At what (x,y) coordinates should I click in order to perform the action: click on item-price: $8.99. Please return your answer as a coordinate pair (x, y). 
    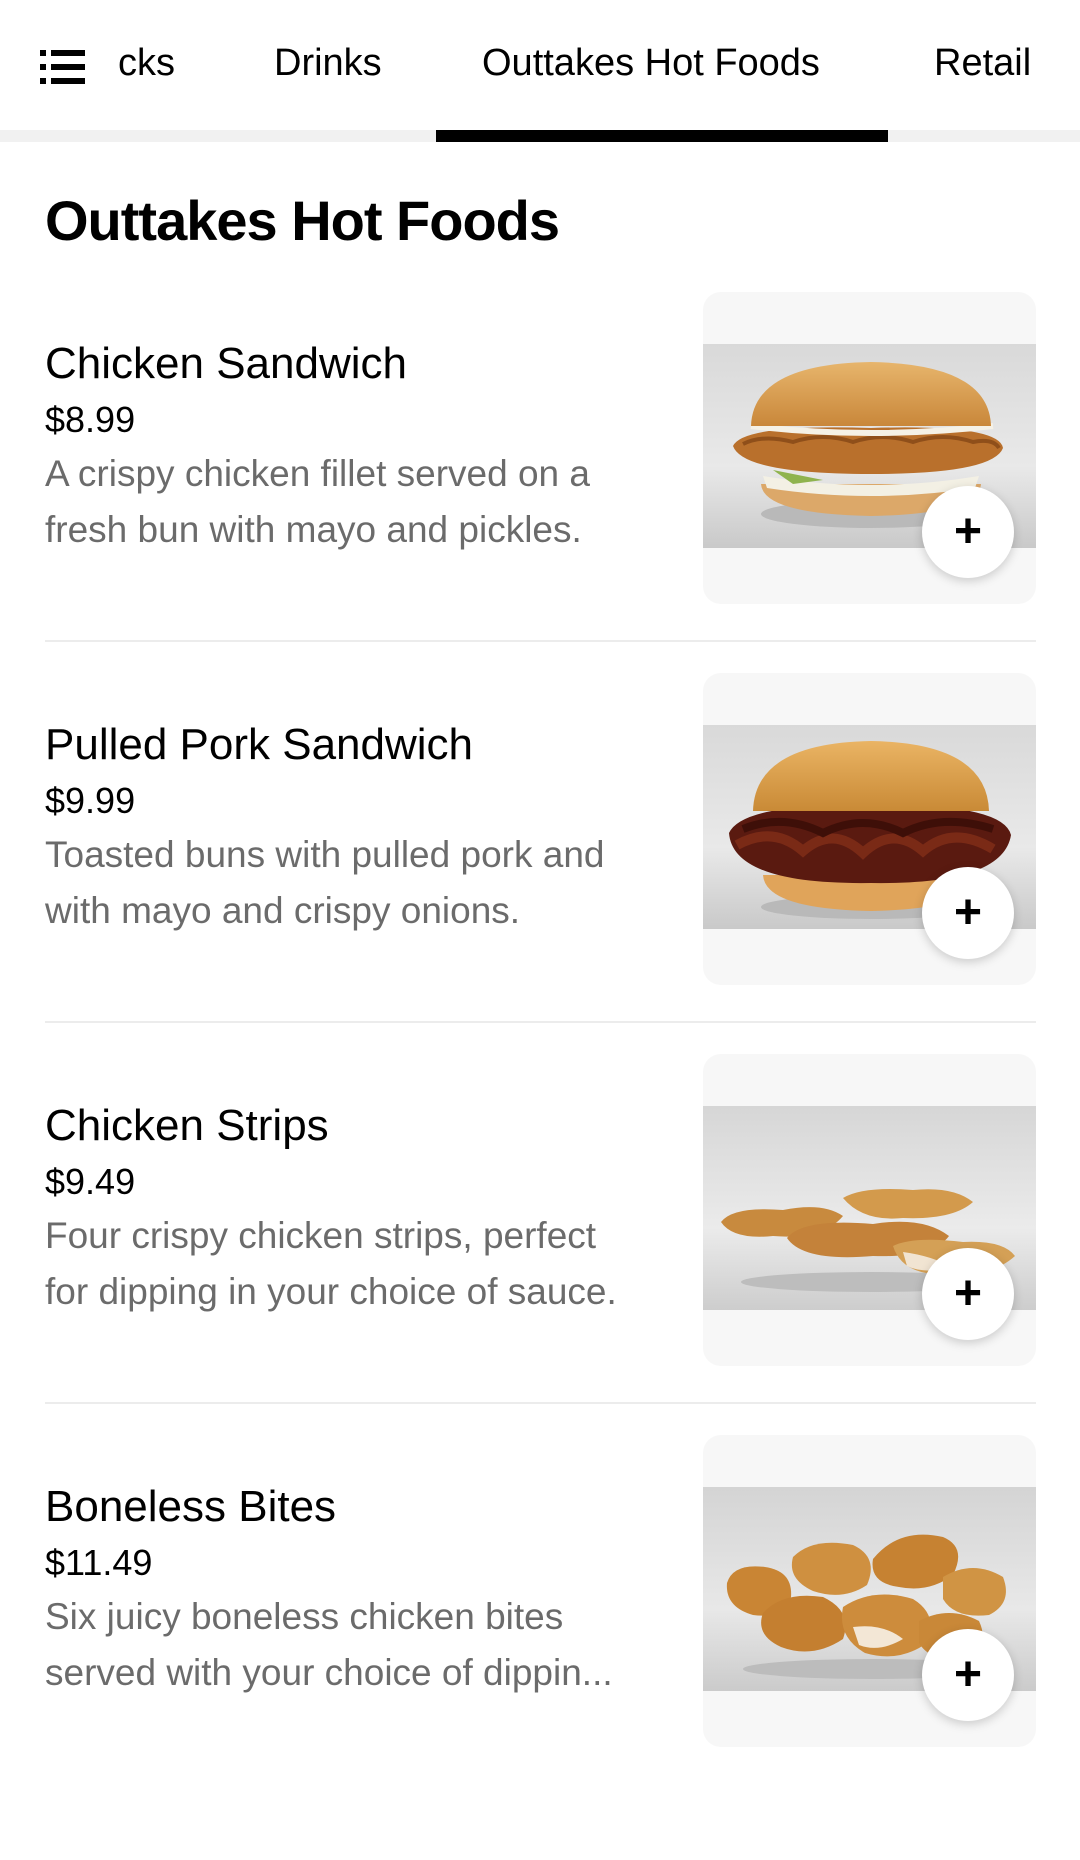
    Looking at the image, I should click on (90, 419).